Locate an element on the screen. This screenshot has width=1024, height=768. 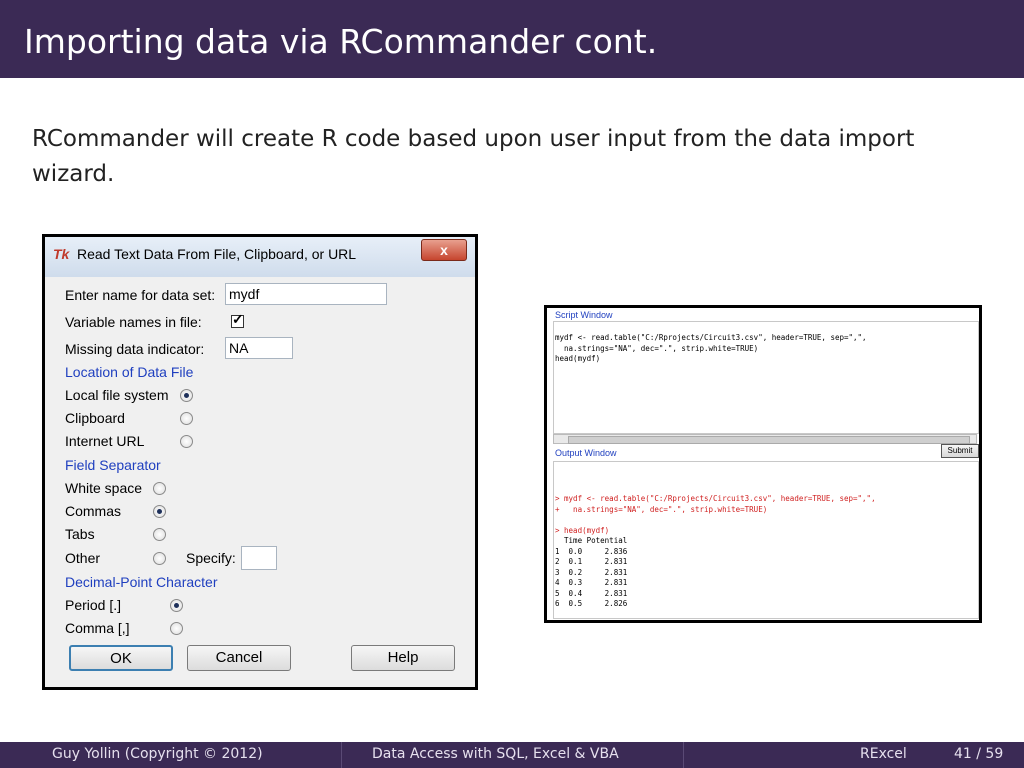
internet-url-radio is located at coordinates (186, 441).